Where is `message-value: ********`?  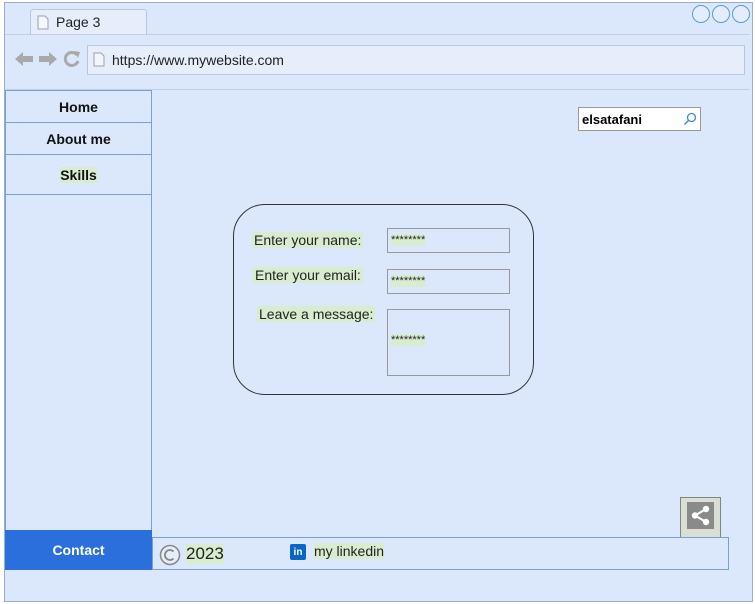
message-value: ******** is located at coordinates (408, 340).